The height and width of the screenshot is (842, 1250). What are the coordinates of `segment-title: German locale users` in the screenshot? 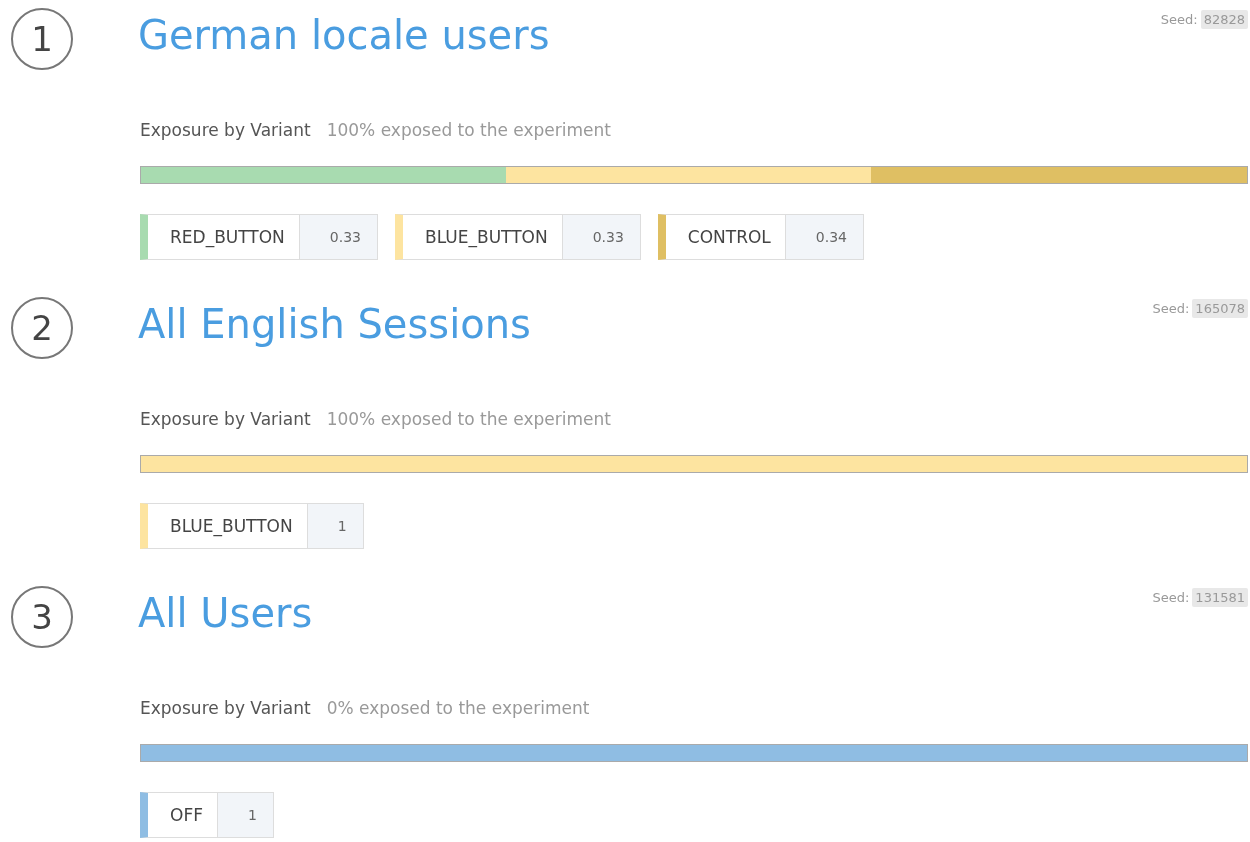 It's located at (344, 35).